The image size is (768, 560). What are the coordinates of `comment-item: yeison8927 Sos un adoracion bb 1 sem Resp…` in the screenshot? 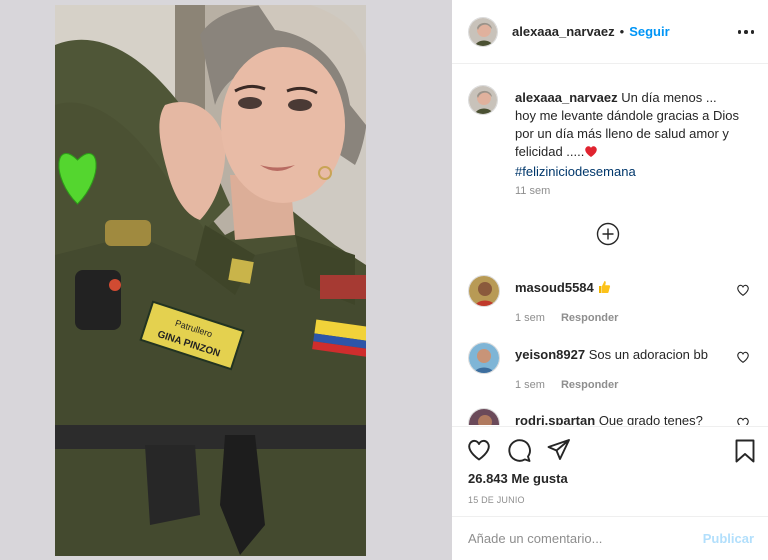 It's located at (613, 370).